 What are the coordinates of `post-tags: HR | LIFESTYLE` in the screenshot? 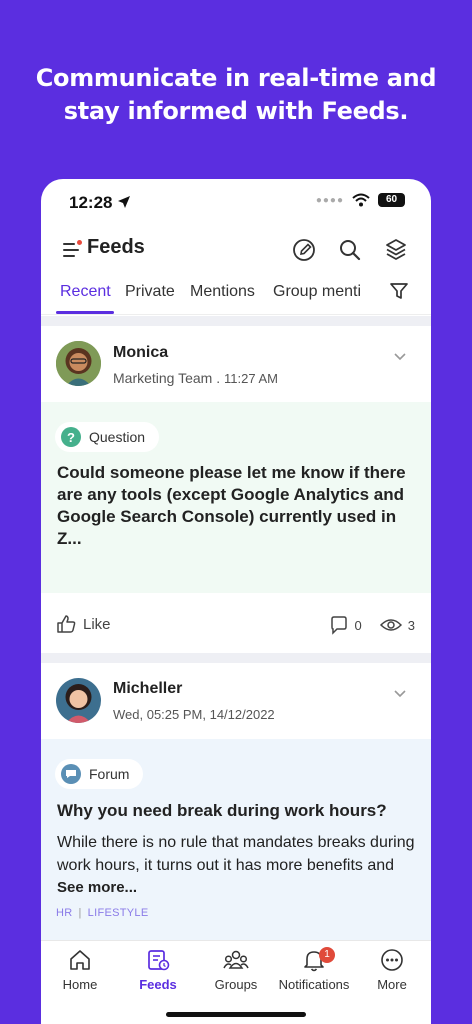 It's located at (102, 913).